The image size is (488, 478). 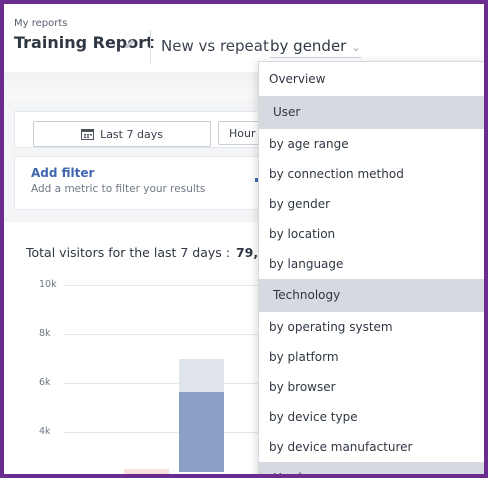 I want to click on breadcrumb: My reports, so click(x=40, y=23).